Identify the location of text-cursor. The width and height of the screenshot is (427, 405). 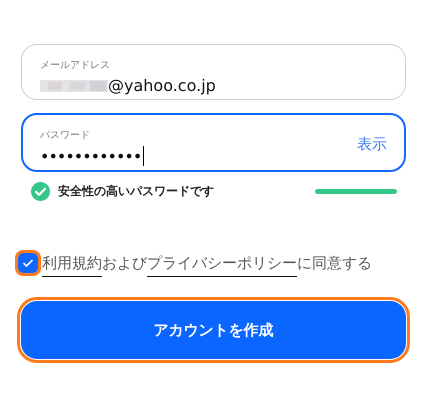
(143, 156).